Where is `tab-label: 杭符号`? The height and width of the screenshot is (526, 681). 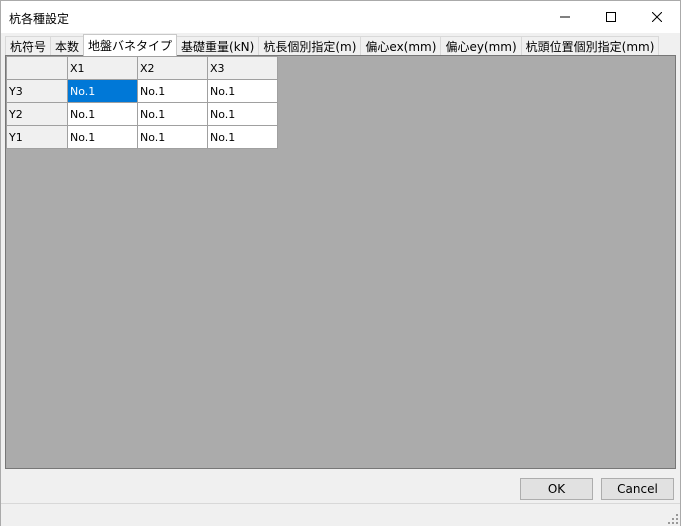 tab-label: 杭符号 is located at coordinates (28, 47).